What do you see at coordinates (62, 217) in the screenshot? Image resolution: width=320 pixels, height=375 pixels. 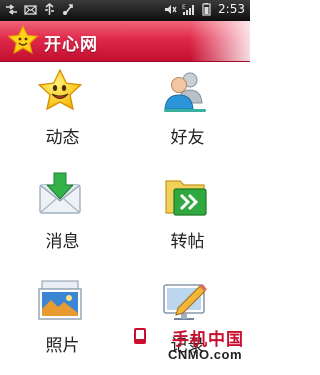 I see `menu-item-messages: 消息` at bounding box center [62, 217].